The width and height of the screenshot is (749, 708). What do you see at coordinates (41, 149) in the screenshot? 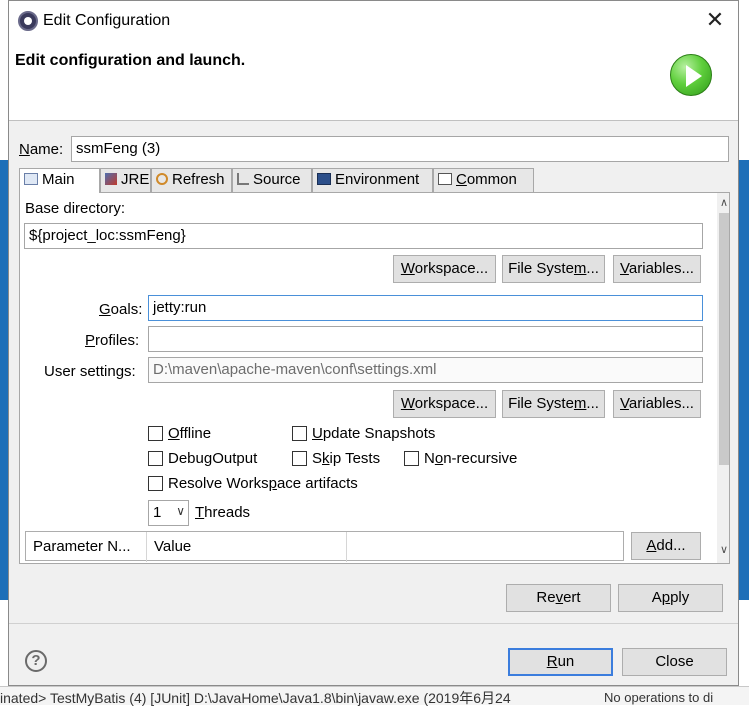
I see `name-label: Name:` at bounding box center [41, 149].